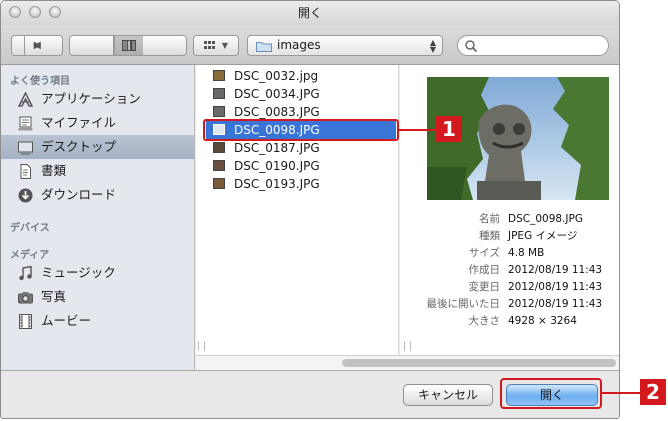  Describe the element at coordinates (40, 81) in the screenshot. I see `sidebar-section-favorites: よく使う項目` at that location.